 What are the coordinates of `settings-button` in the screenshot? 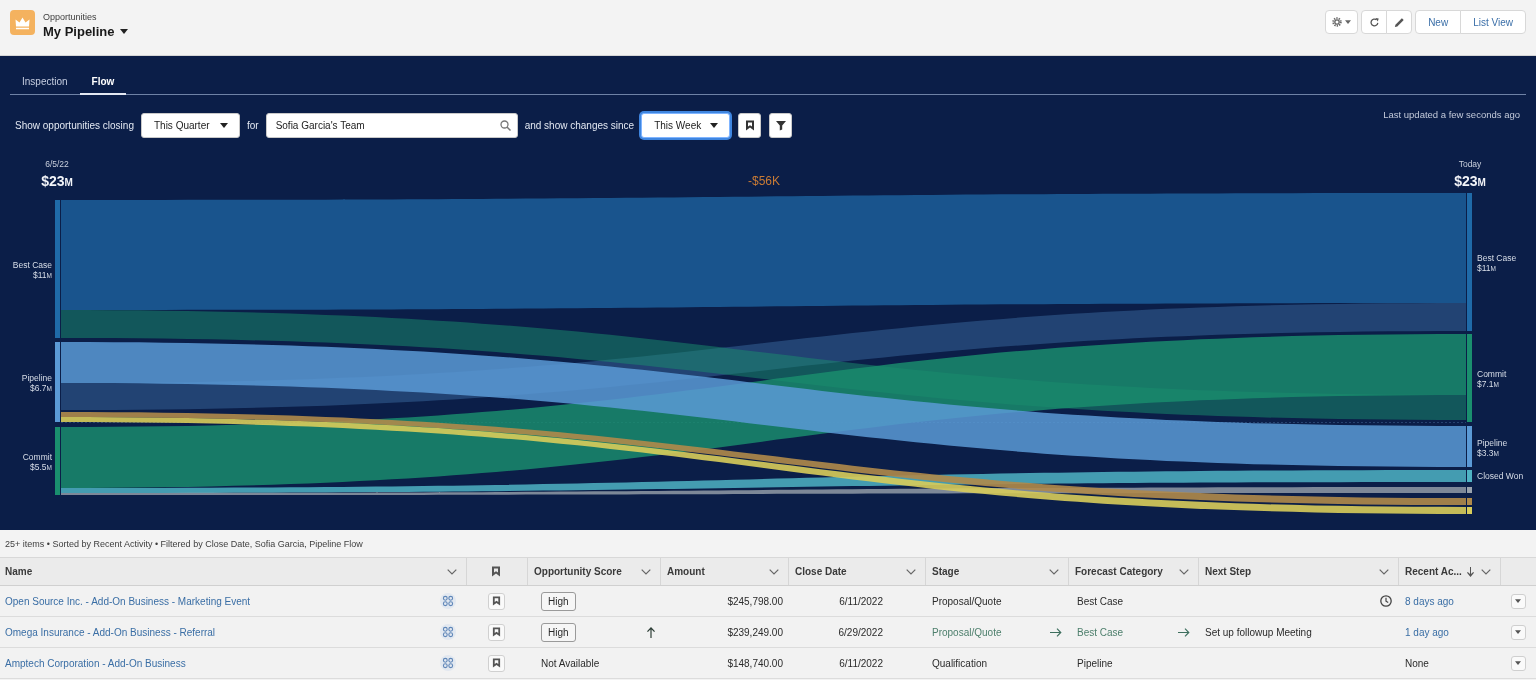 It's located at (1342, 22).